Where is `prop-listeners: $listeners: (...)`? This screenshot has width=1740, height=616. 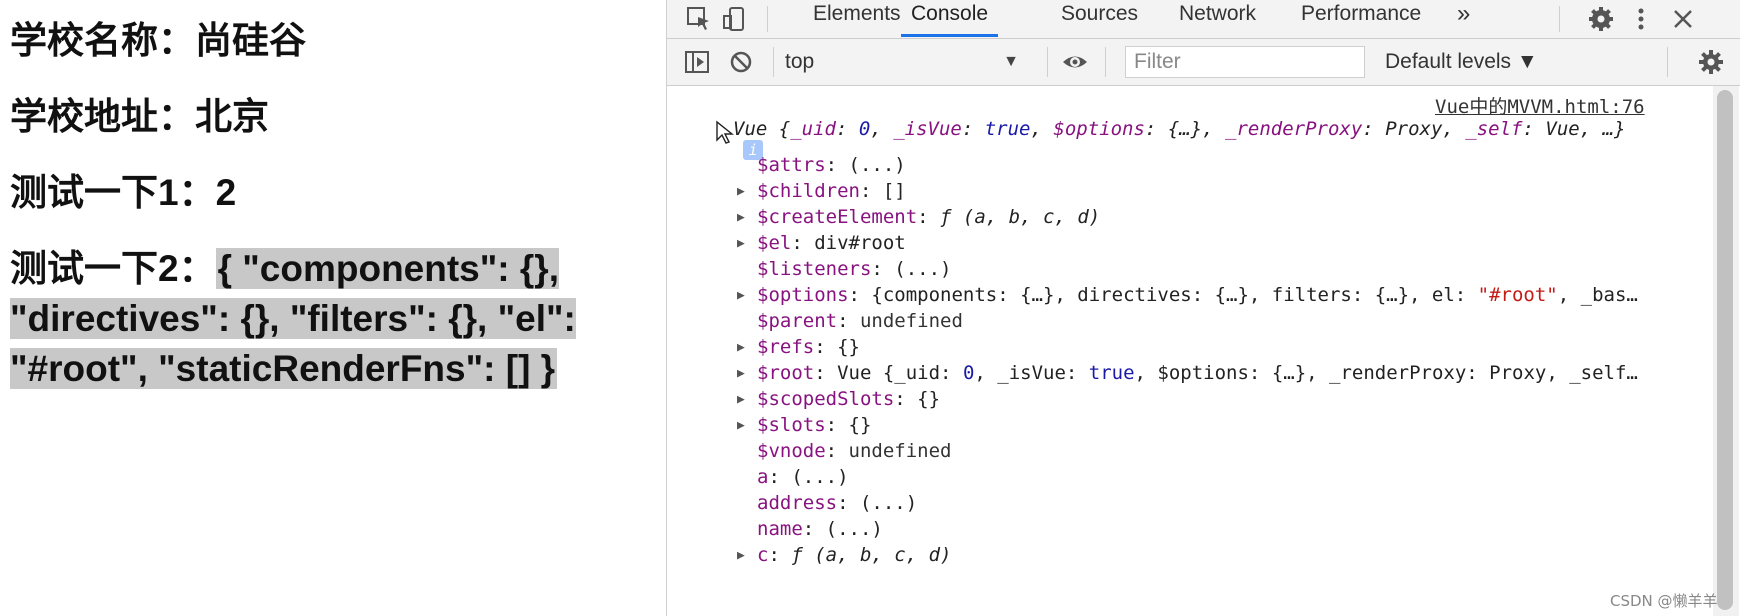 prop-listeners: $listeners: (...) is located at coordinates (854, 269).